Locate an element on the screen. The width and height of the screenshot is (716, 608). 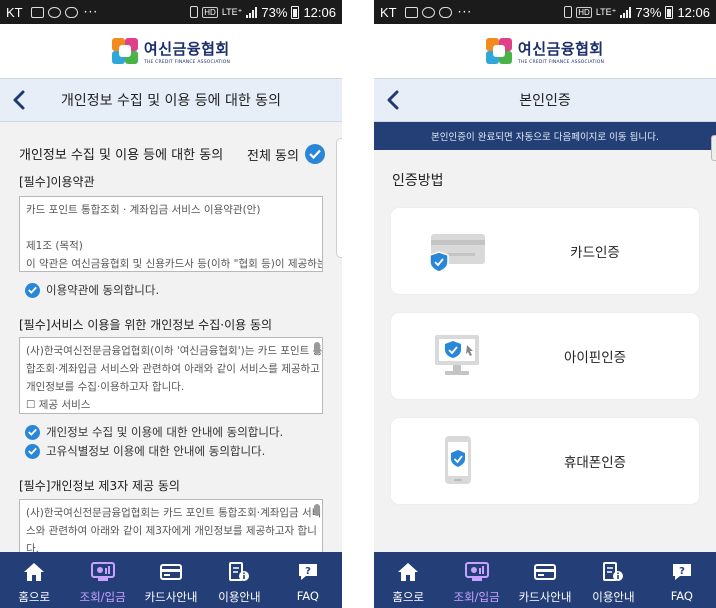
terms-line is located at coordinates (171, 228).